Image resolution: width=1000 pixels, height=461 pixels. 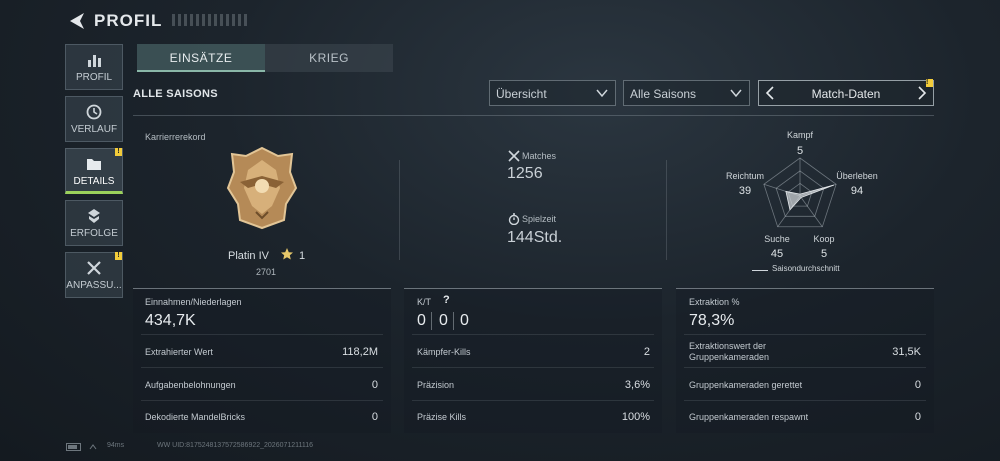 What do you see at coordinates (94, 61) in the screenshot?
I see `bar-chart-icon` at bounding box center [94, 61].